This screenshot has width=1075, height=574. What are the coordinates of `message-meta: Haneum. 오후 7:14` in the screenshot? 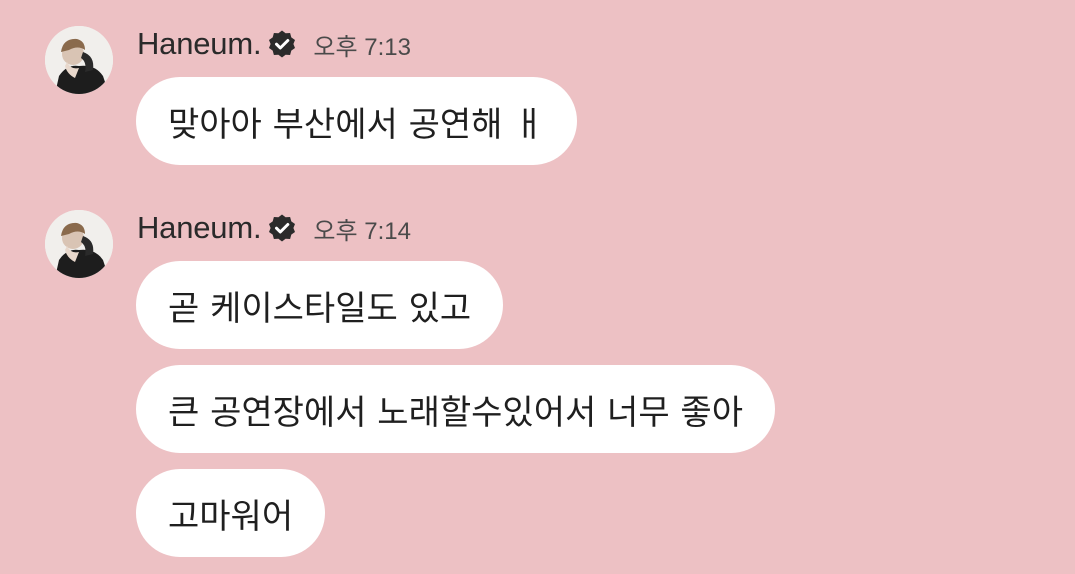 It's located at (274, 228).